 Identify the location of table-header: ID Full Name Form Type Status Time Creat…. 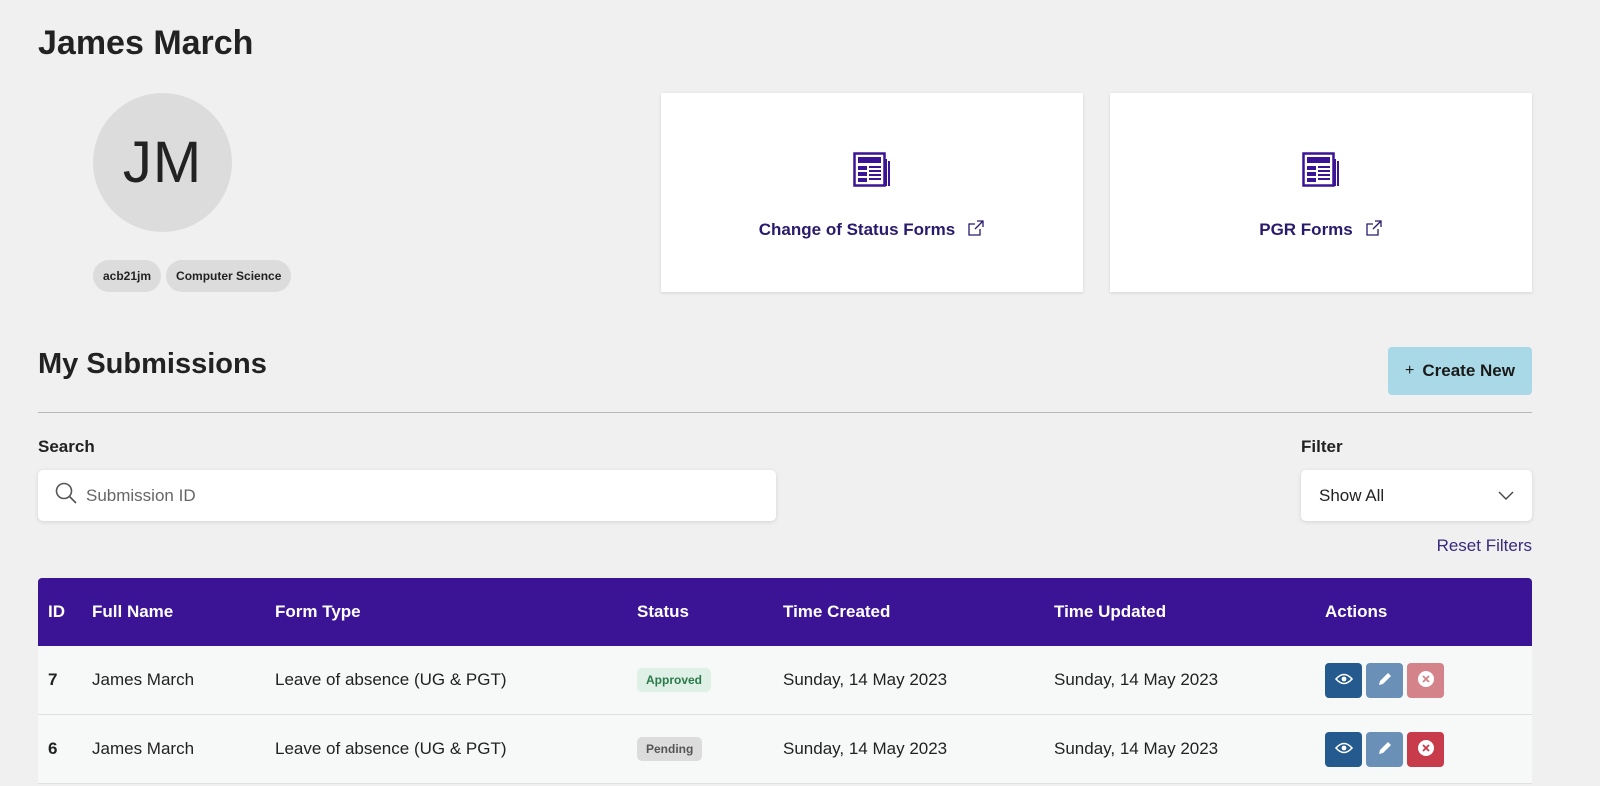
(785, 612).